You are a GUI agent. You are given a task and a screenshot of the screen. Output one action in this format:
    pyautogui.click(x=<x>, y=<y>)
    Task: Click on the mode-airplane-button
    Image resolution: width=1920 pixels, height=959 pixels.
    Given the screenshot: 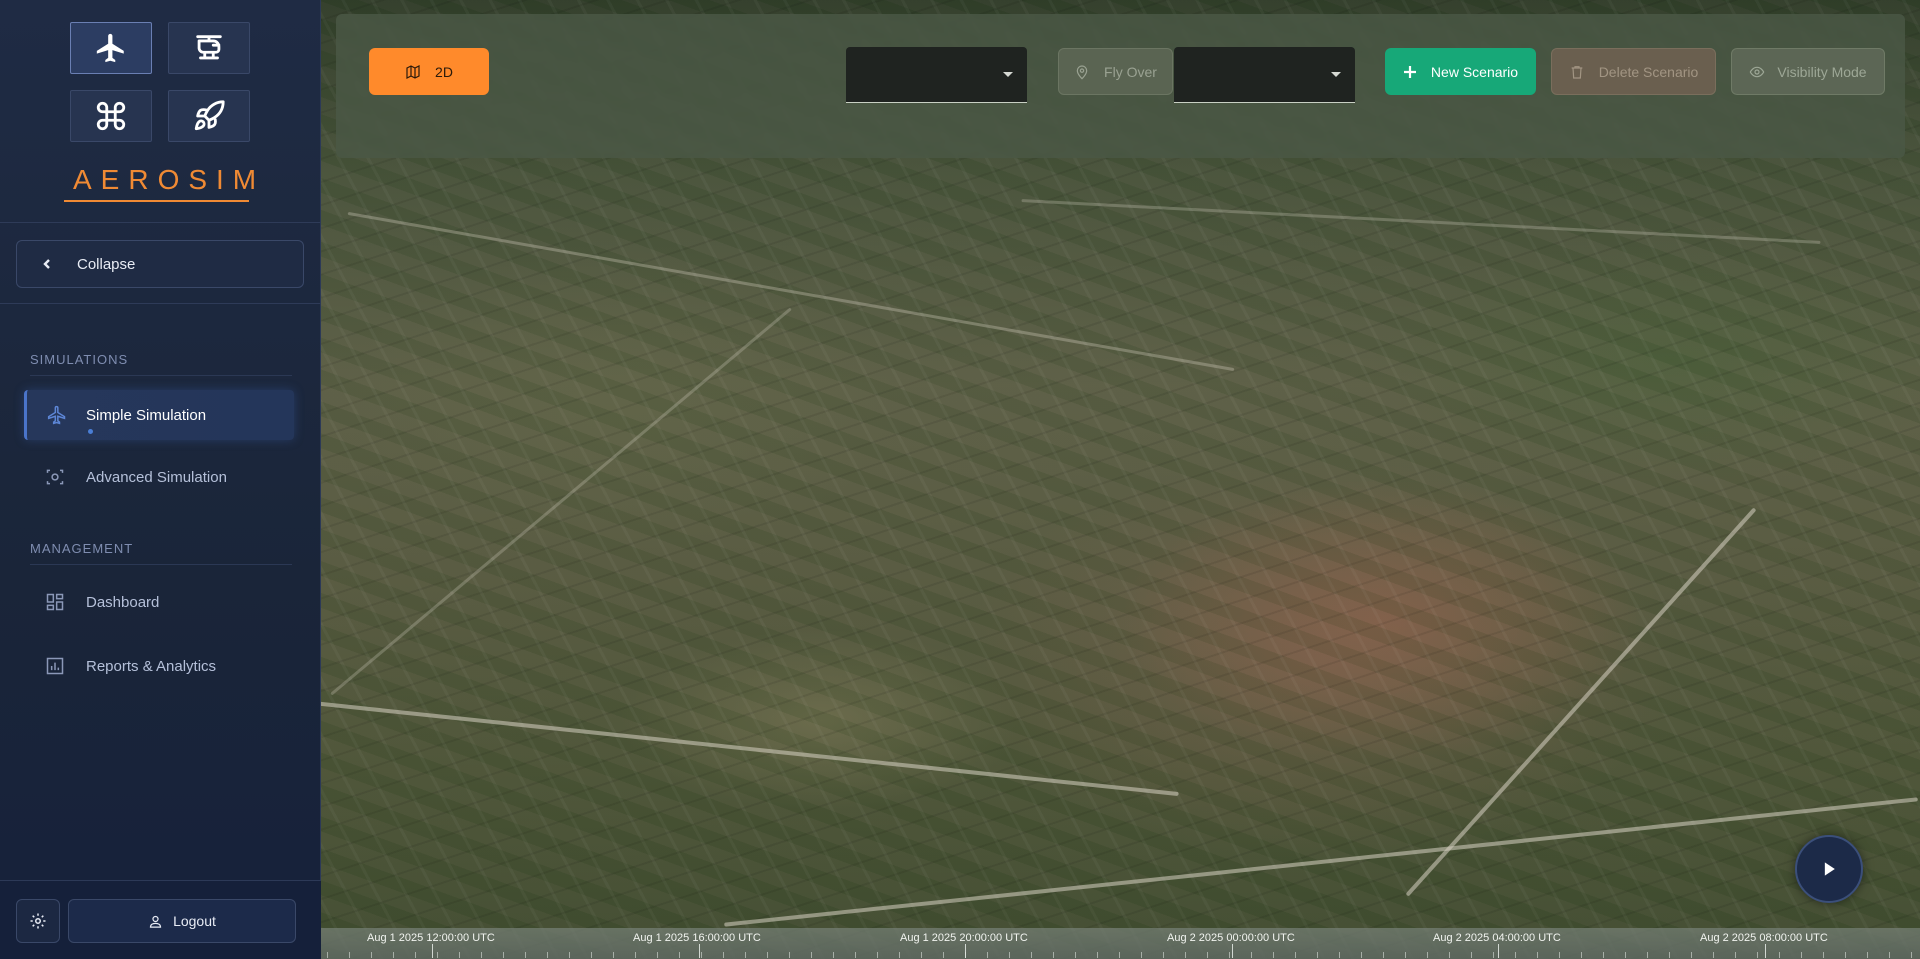 What is the action you would take?
    pyautogui.click(x=111, y=48)
    